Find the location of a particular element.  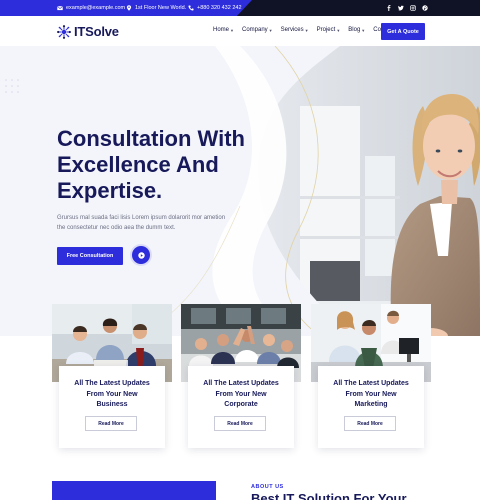

topbar-email: example@example.com is located at coordinates (91, 8).